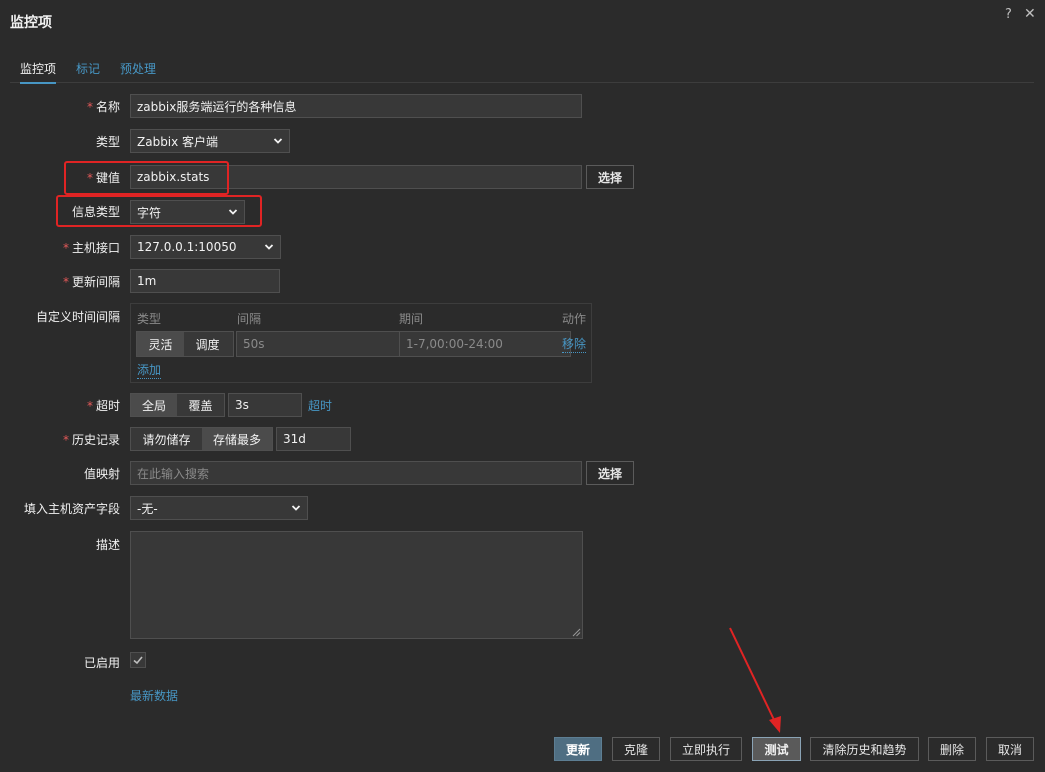 The image size is (1045, 772). What do you see at coordinates (91, 248) in the screenshot?
I see `interface-label: * 主机接口` at bounding box center [91, 248].